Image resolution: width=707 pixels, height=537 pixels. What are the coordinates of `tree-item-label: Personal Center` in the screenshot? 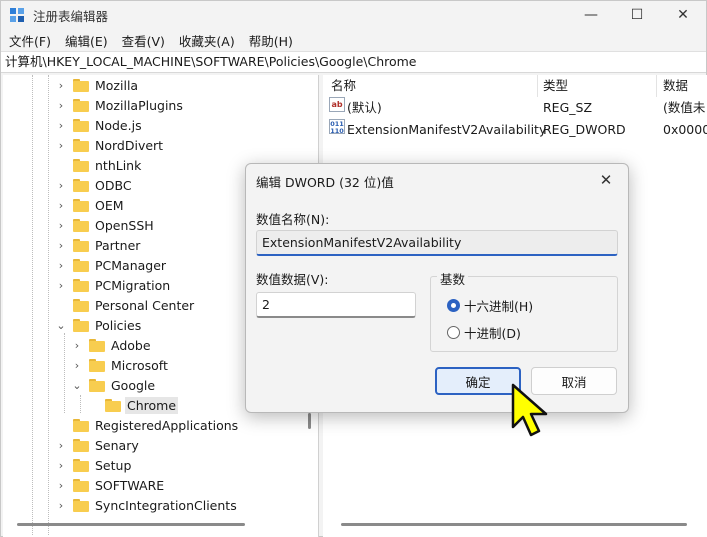 It's located at (145, 305).